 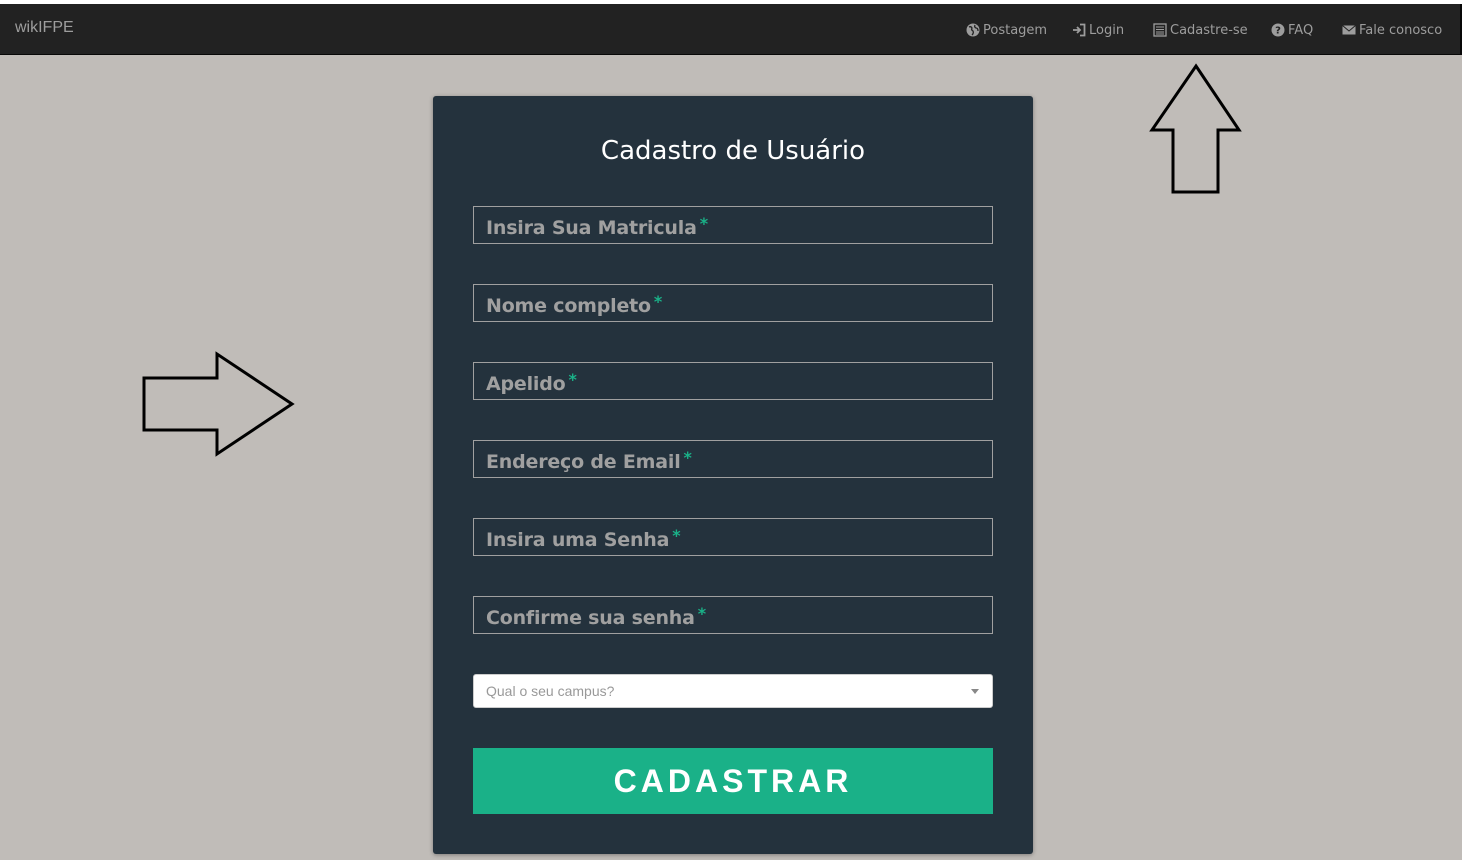 What do you see at coordinates (1015, 30) in the screenshot?
I see `nav-item-label: Postagem` at bounding box center [1015, 30].